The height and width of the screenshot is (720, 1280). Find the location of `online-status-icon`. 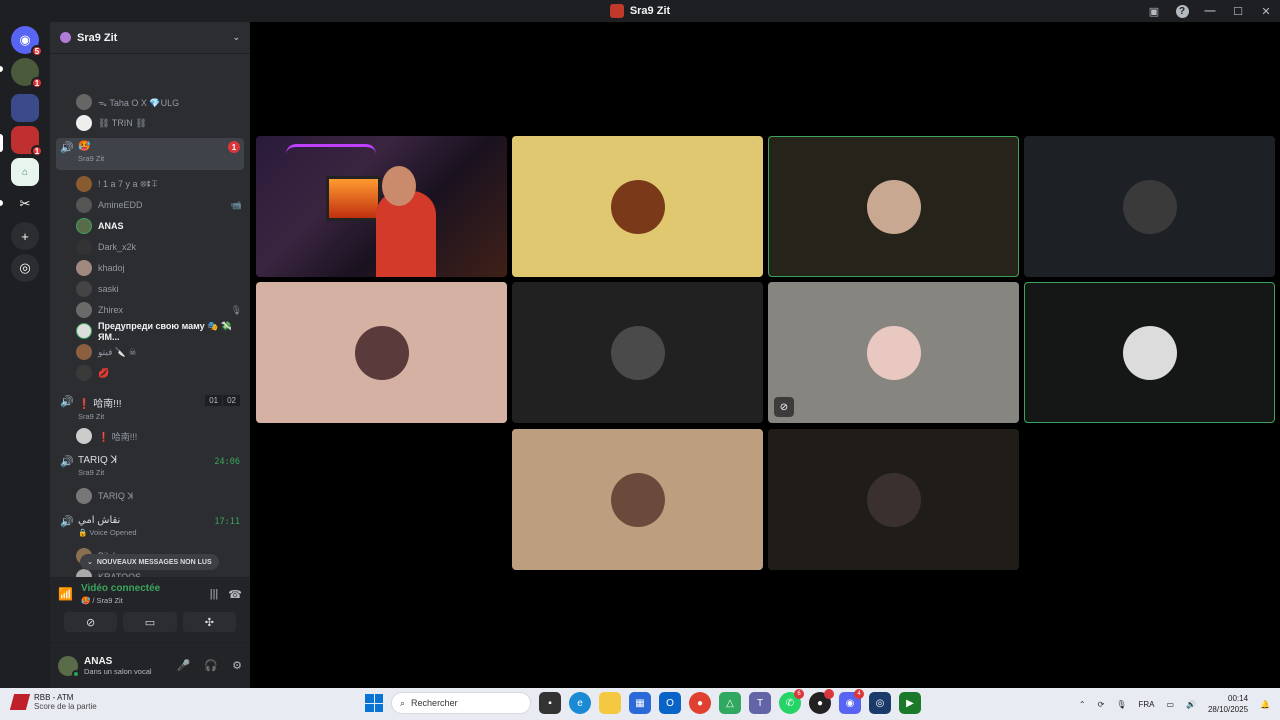

online-status-icon is located at coordinates (76, 673).